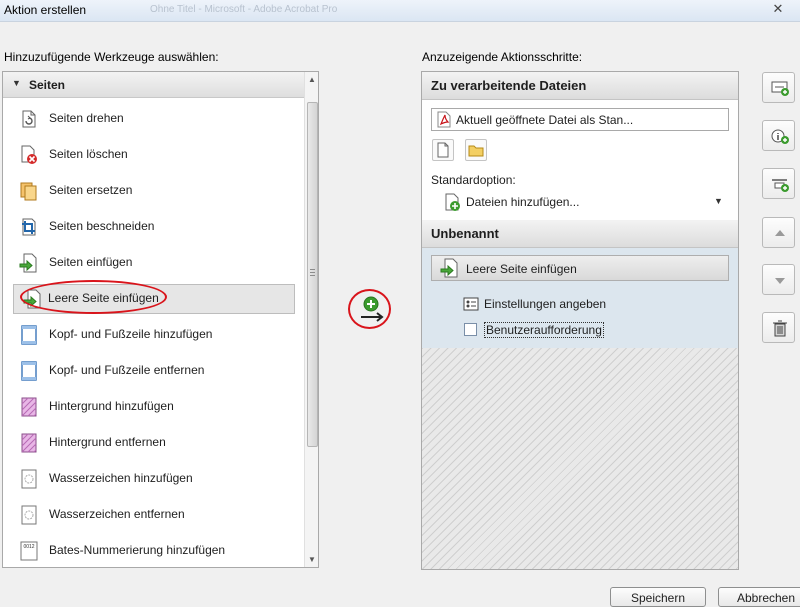  Describe the element at coordinates (28, 191) in the screenshot. I see `replace-pages-icon` at that location.